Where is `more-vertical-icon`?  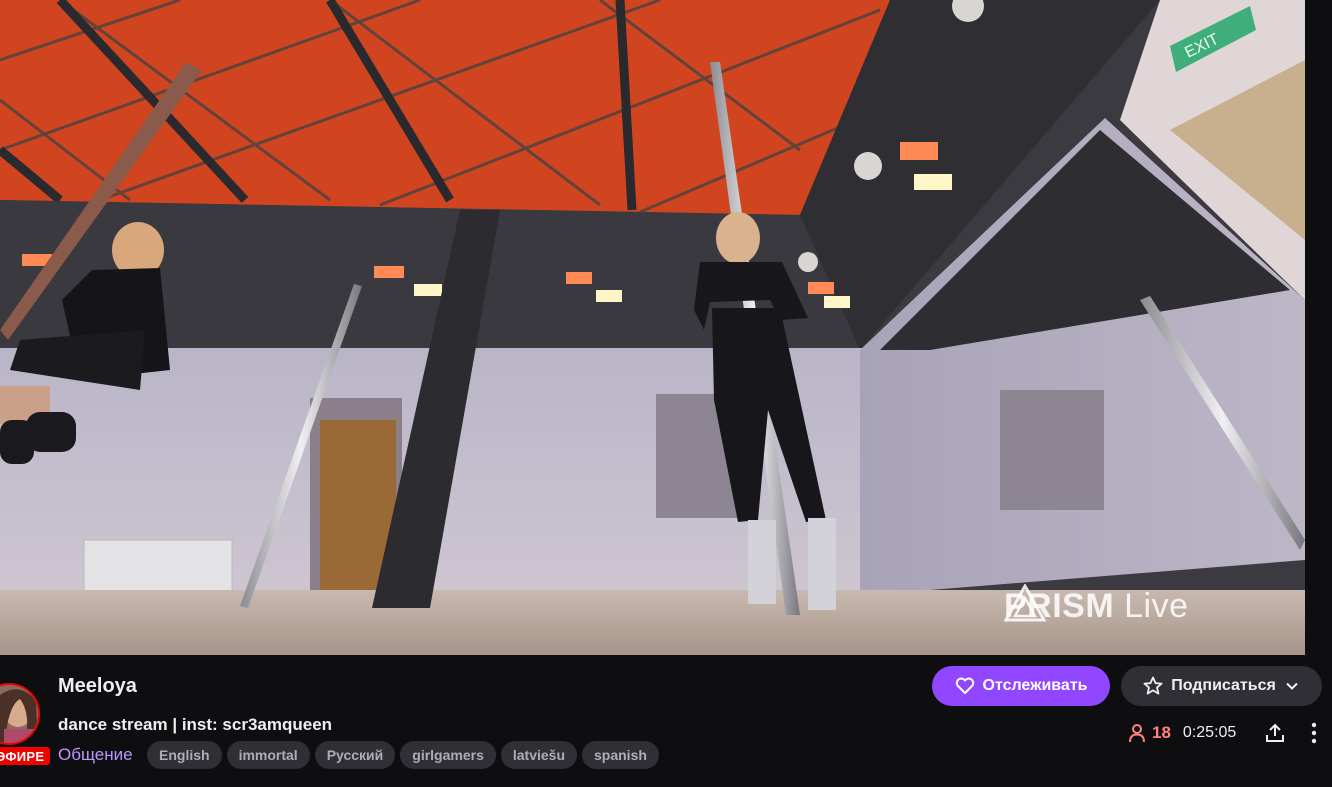 more-vertical-icon is located at coordinates (1314, 733).